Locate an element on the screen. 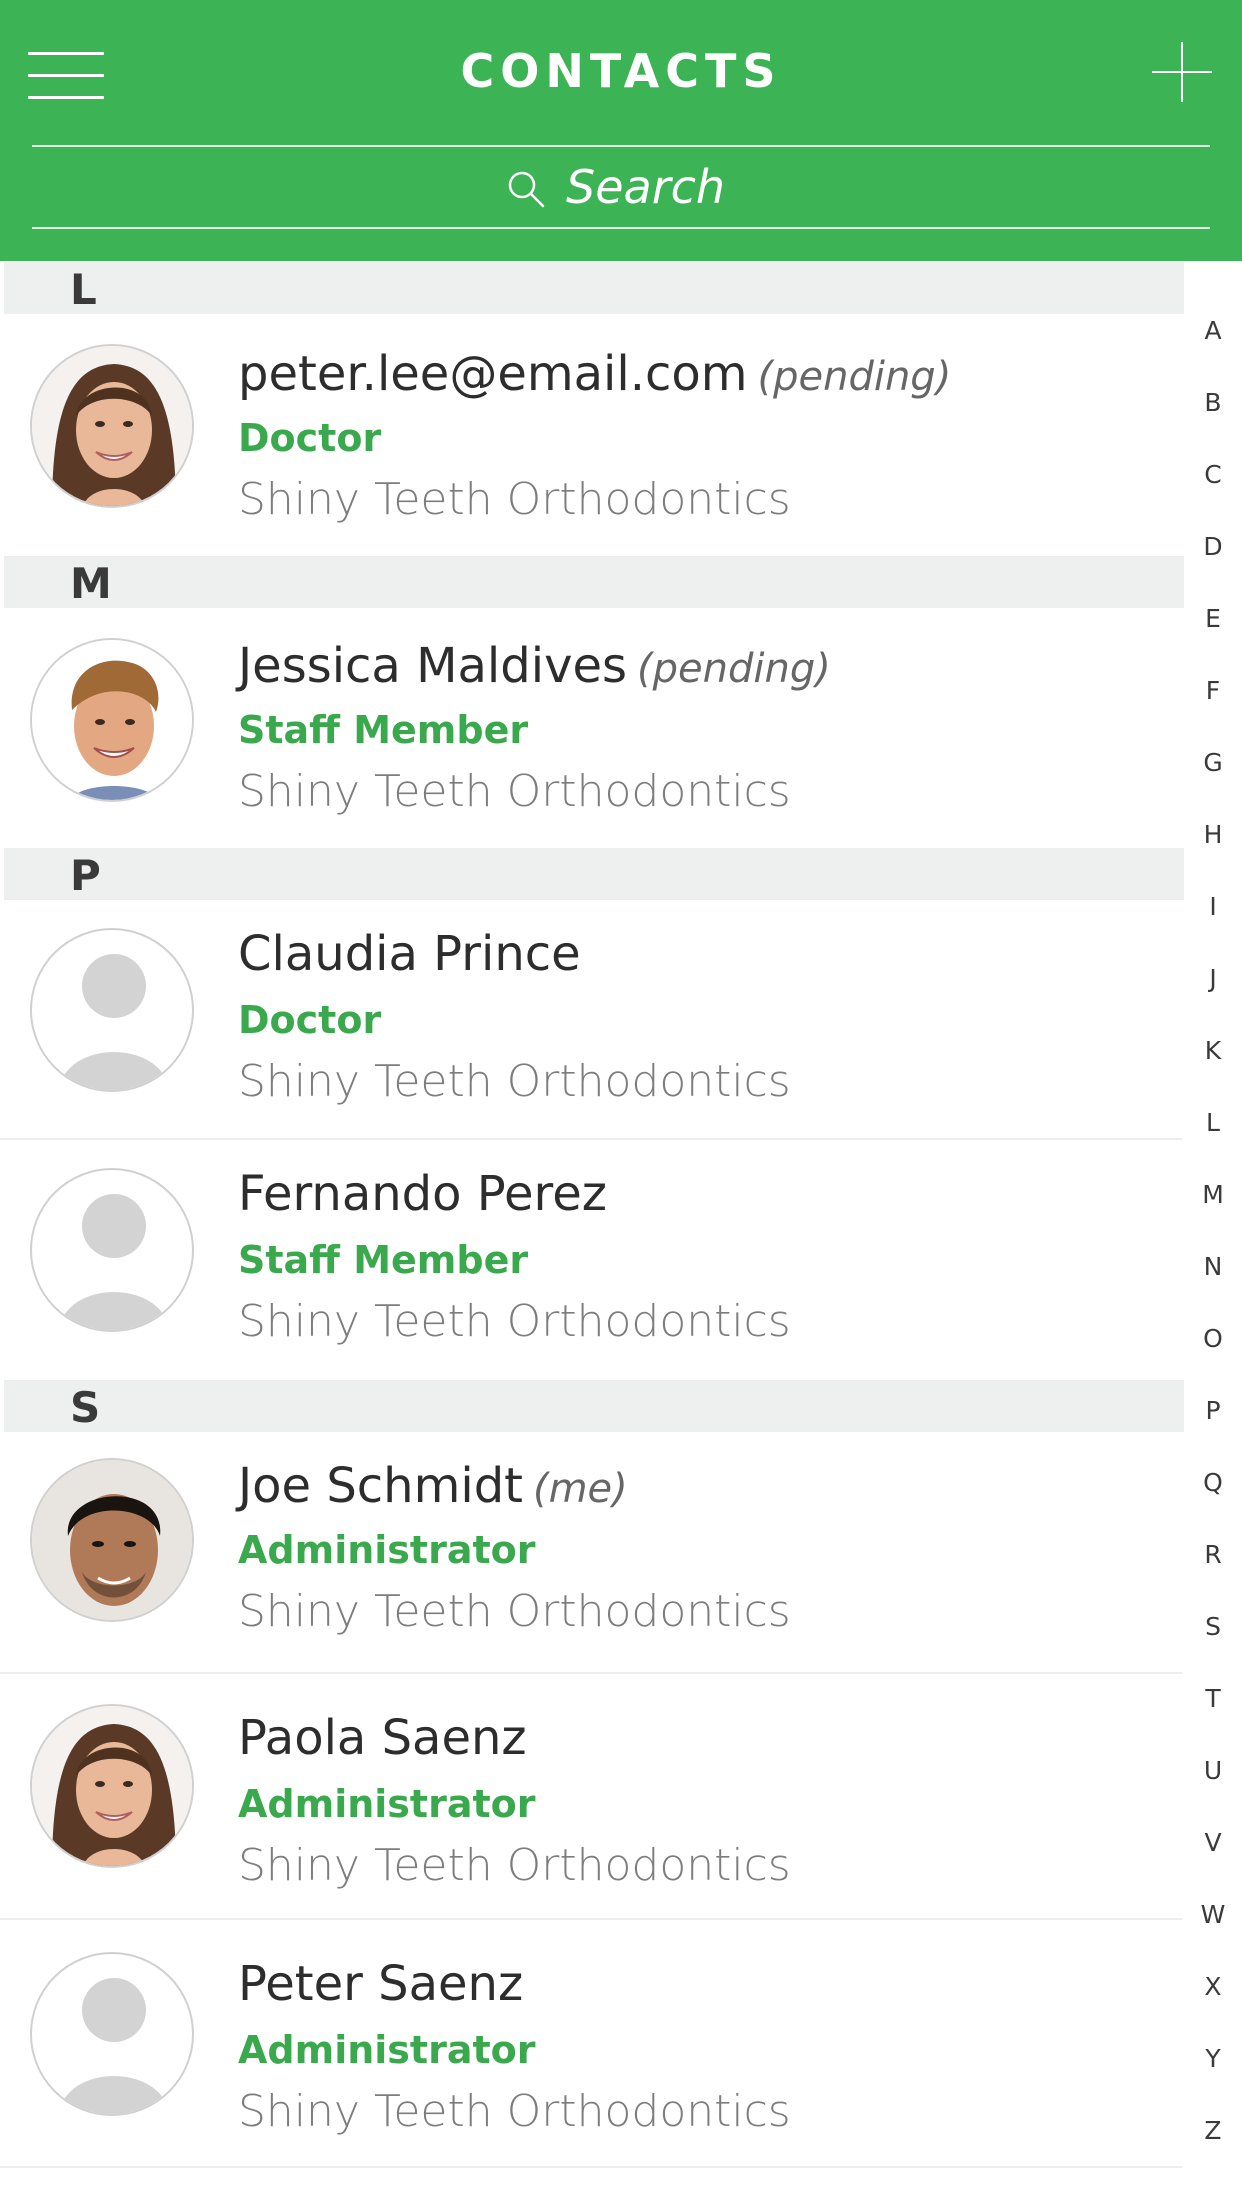  index-letter-f: F is located at coordinates (1213, 690).